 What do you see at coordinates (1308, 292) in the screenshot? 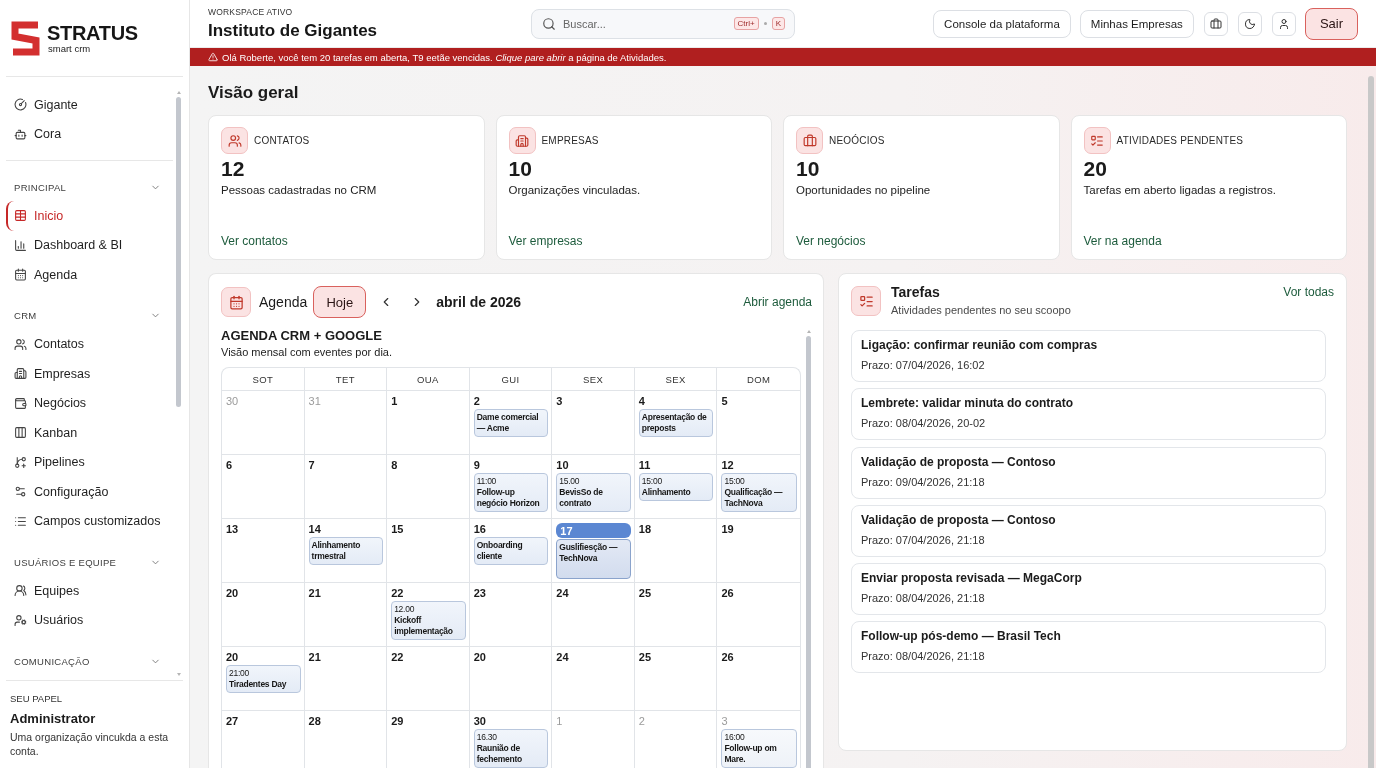
I see `view-all-link: Vor todas` at bounding box center [1308, 292].